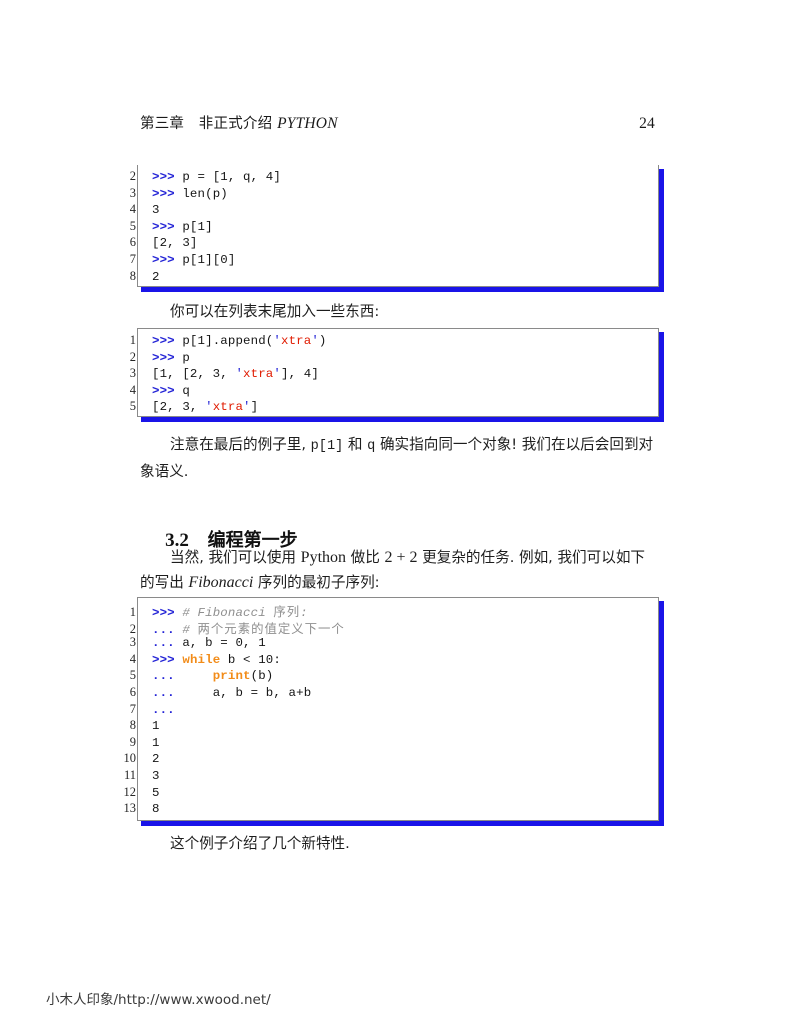  What do you see at coordinates (240, 444) in the screenshot?
I see `paragraph-object-semantics-part1: 注意在最后的例子里,` at bounding box center [240, 444].